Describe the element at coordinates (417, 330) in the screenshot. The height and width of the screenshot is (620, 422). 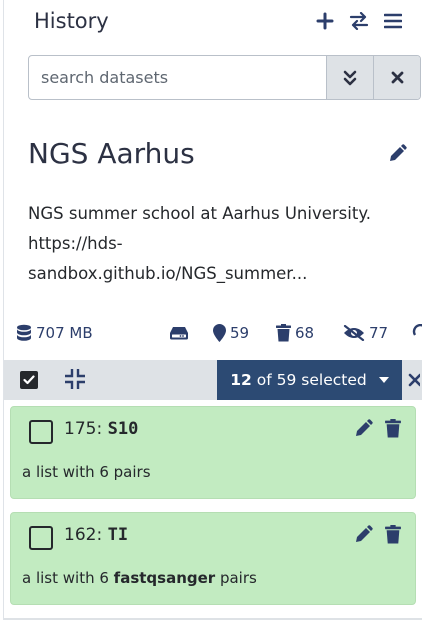
I see `refresh-icon` at that location.